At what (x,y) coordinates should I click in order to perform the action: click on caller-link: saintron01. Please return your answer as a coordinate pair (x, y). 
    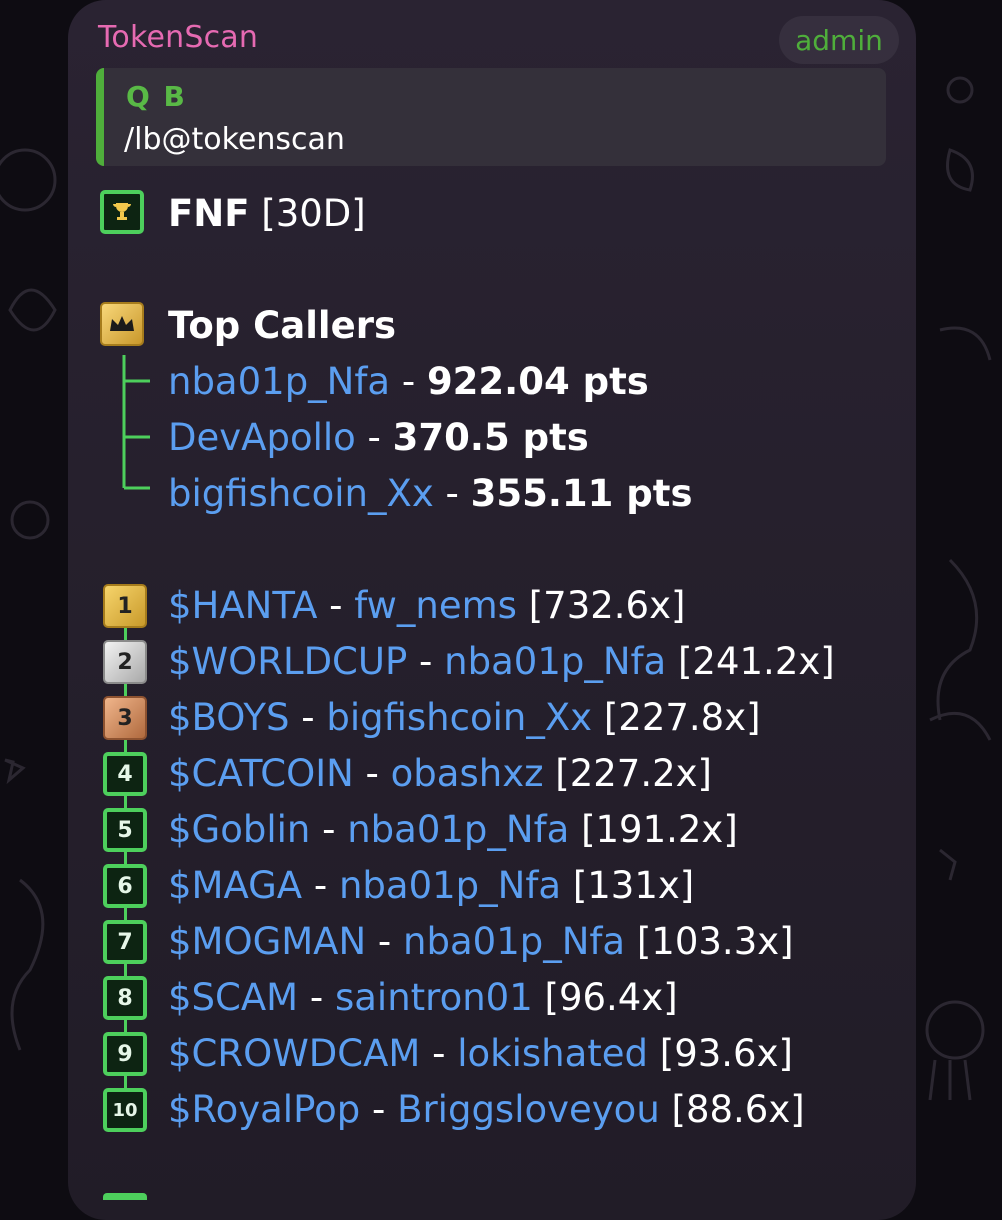
    Looking at the image, I should click on (434, 997).